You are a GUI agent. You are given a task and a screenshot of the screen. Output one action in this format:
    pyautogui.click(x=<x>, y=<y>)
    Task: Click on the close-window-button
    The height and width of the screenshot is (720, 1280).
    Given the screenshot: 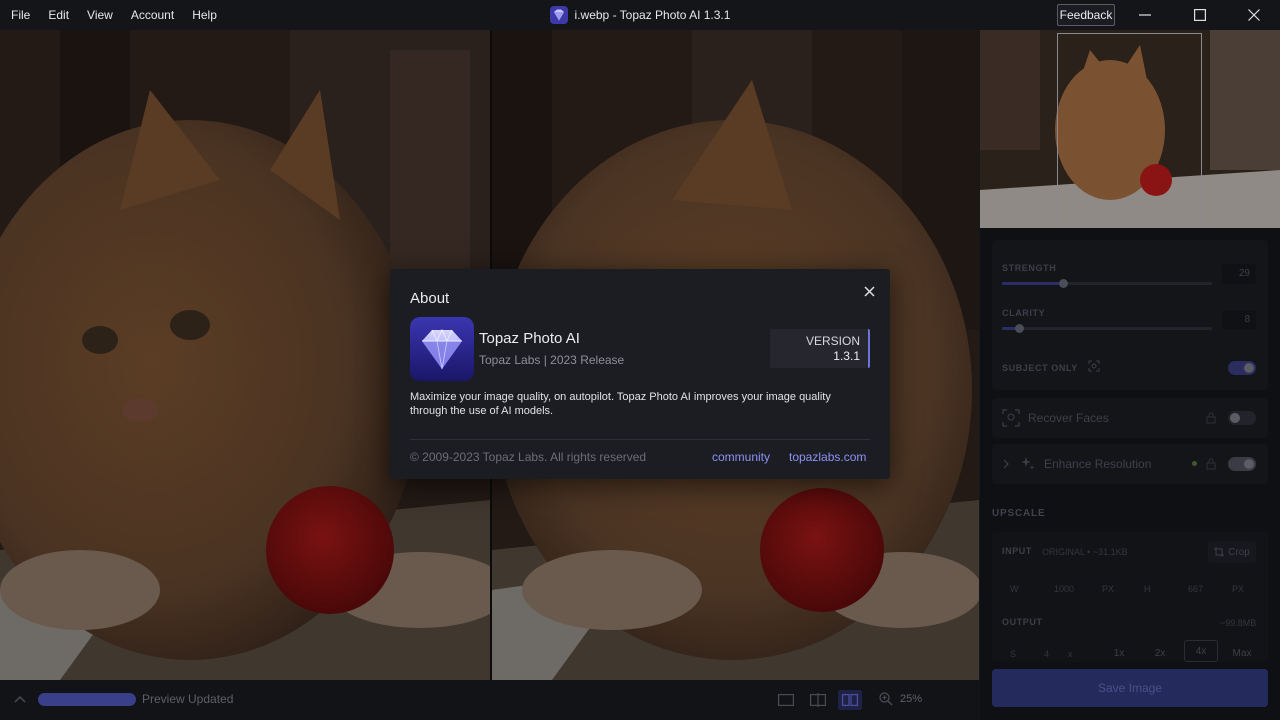 What is the action you would take?
    pyautogui.click(x=1254, y=15)
    